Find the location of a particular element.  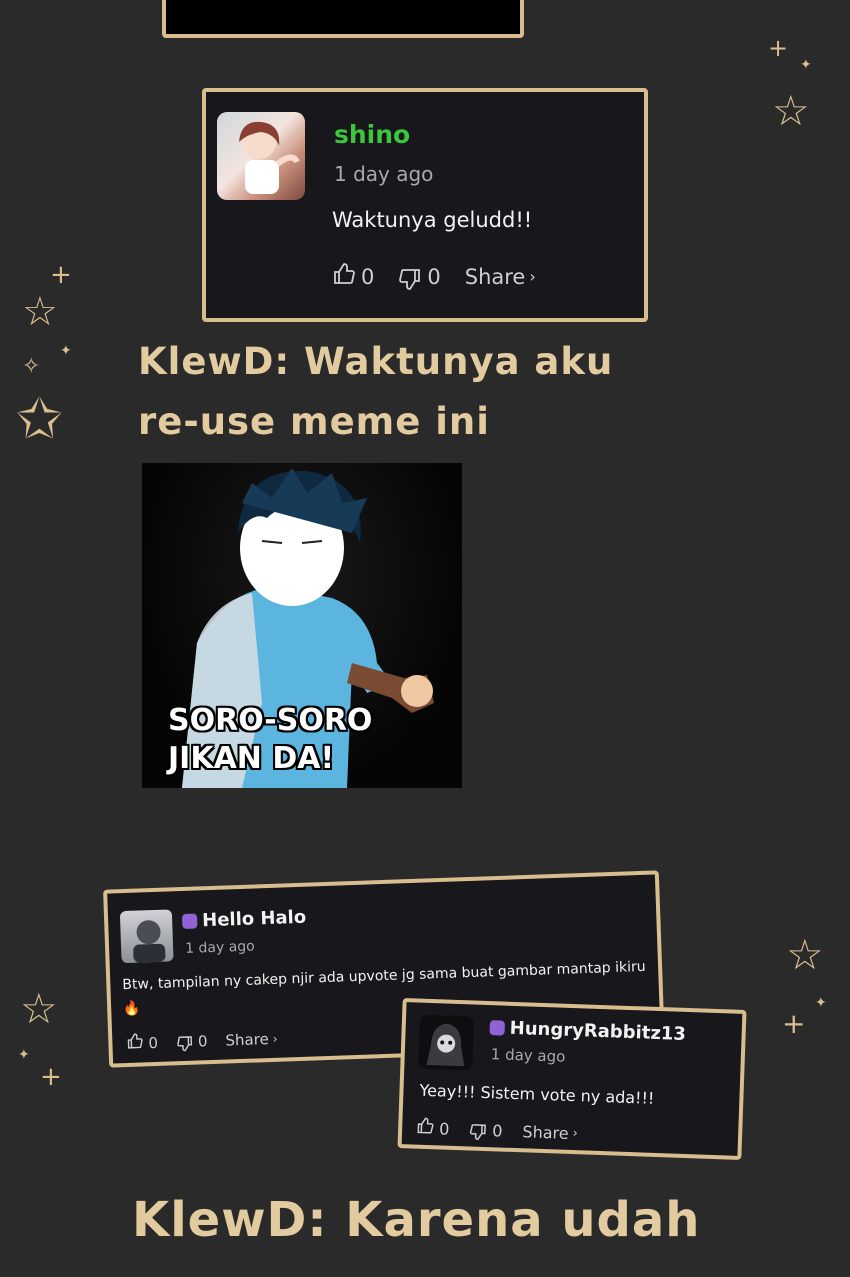

top-cropped-panel is located at coordinates (343, 19).